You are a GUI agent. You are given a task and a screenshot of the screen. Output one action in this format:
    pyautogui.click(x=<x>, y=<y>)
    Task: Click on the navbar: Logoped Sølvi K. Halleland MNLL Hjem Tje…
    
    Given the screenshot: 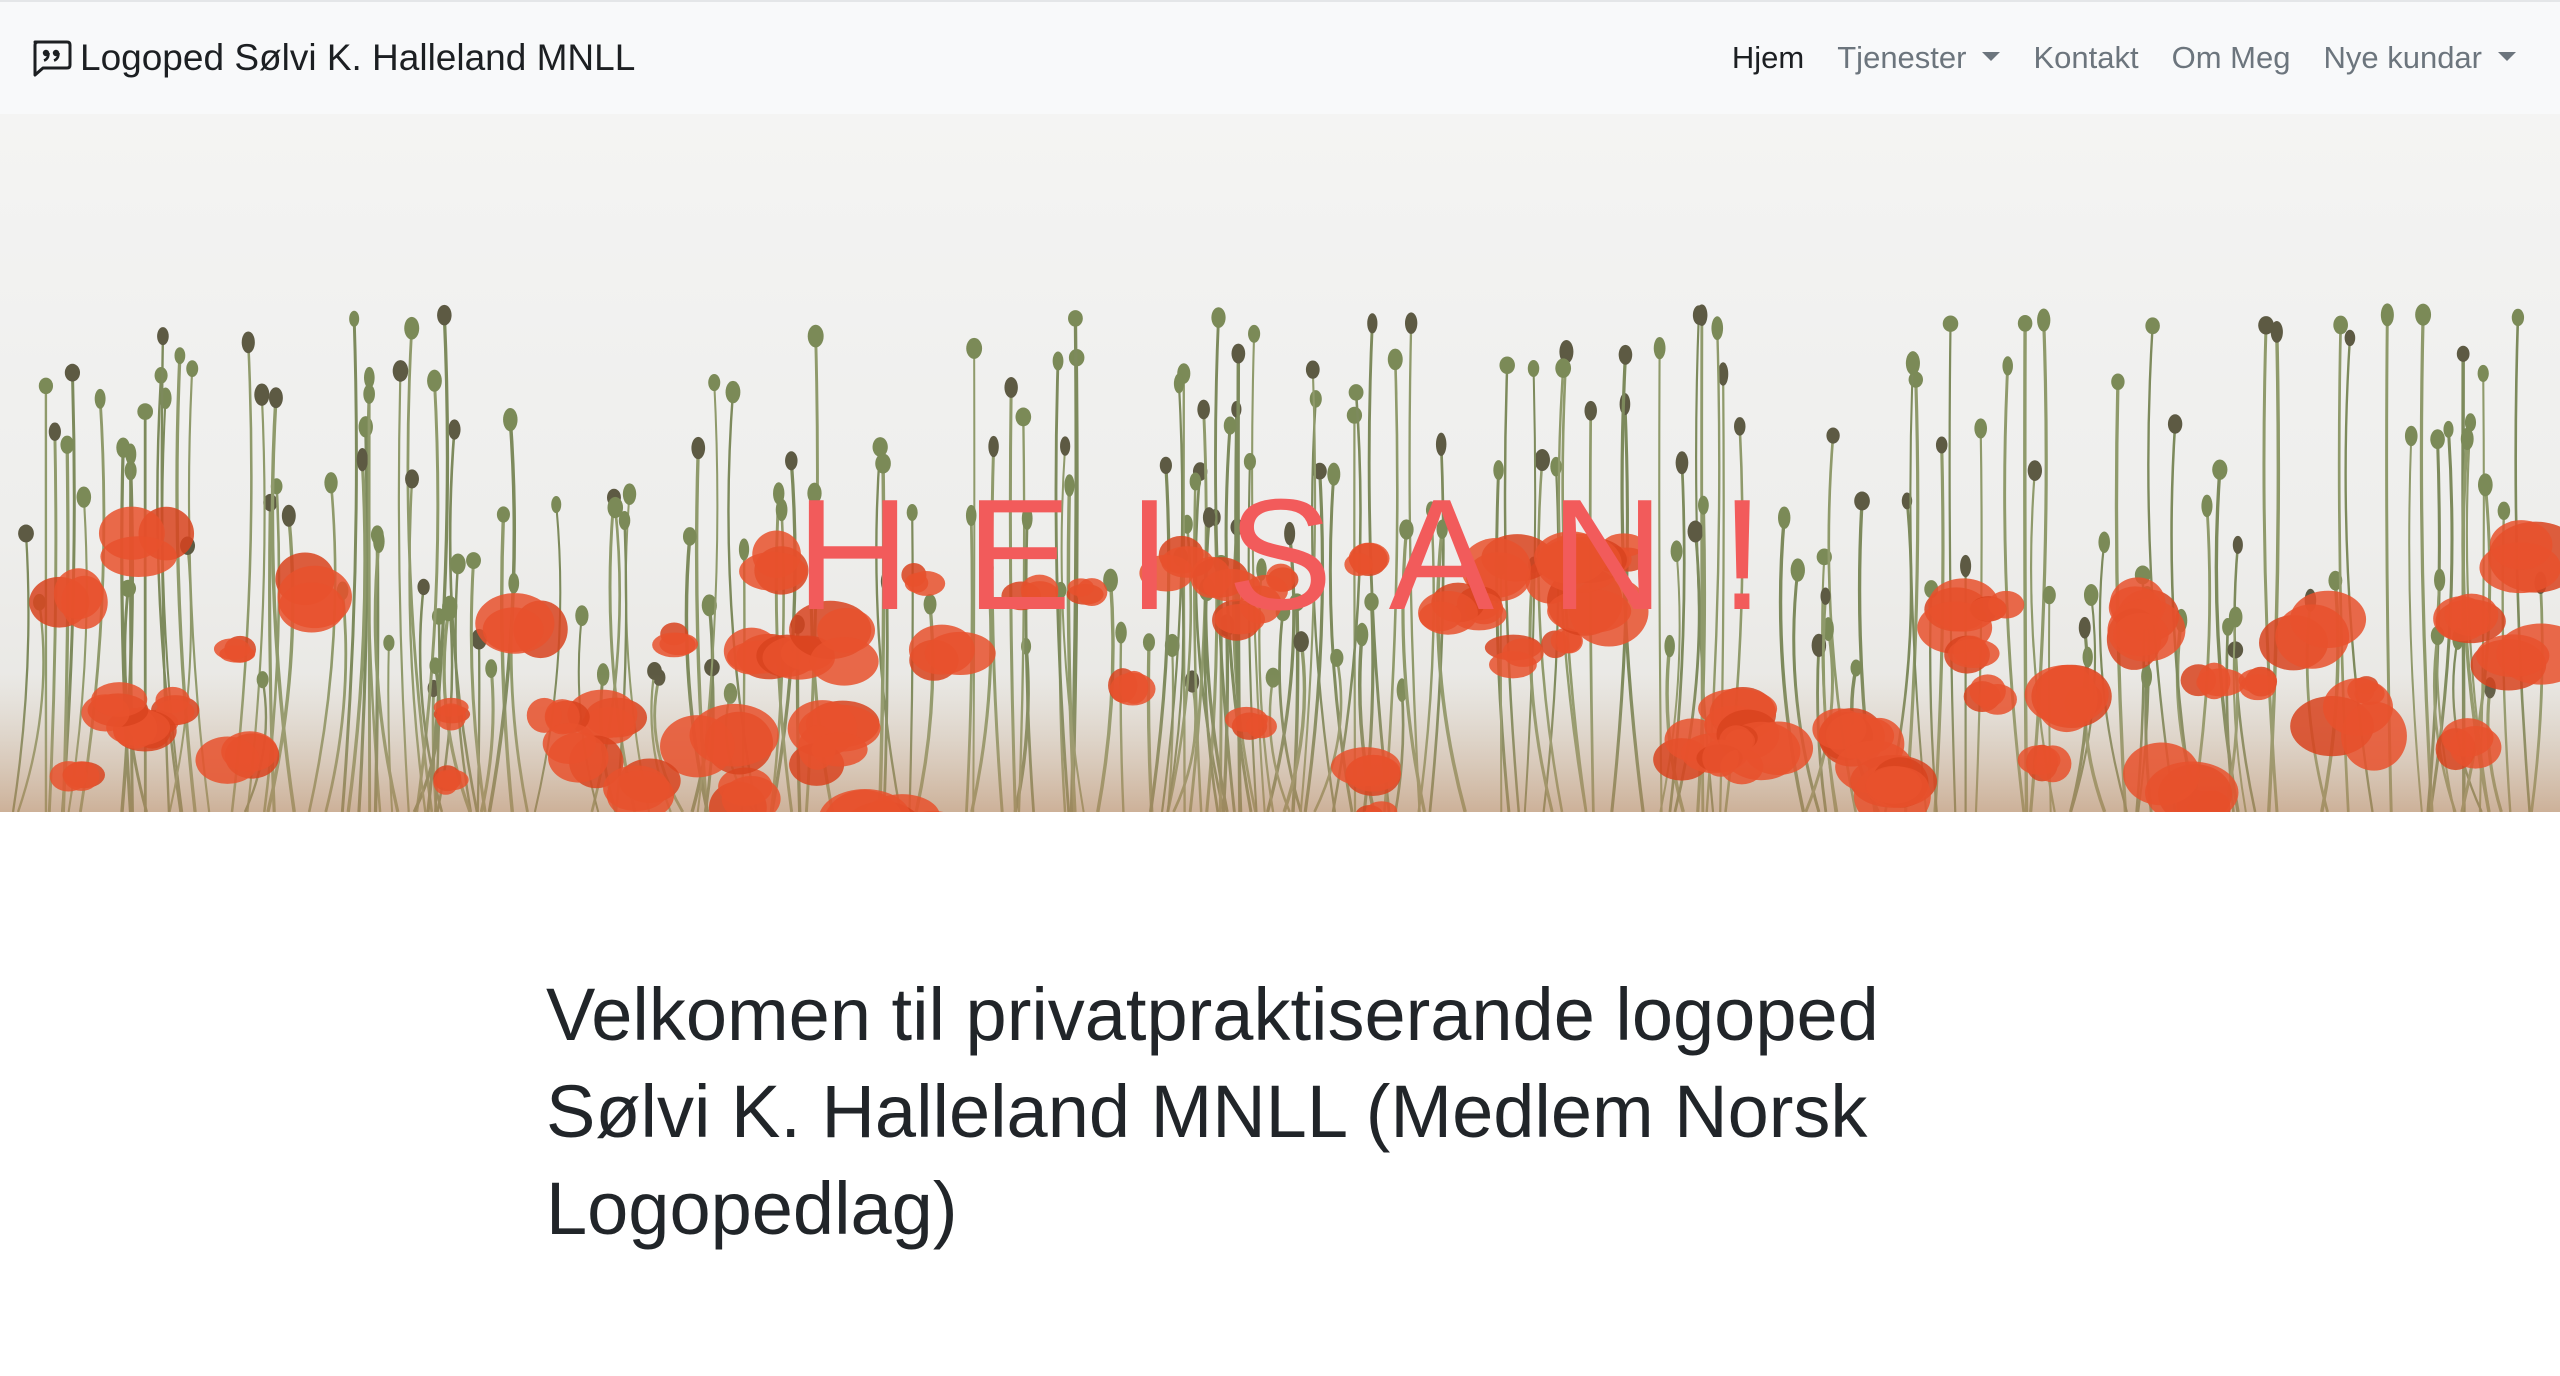 What is the action you would take?
    pyautogui.click(x=1280, y=57)
    